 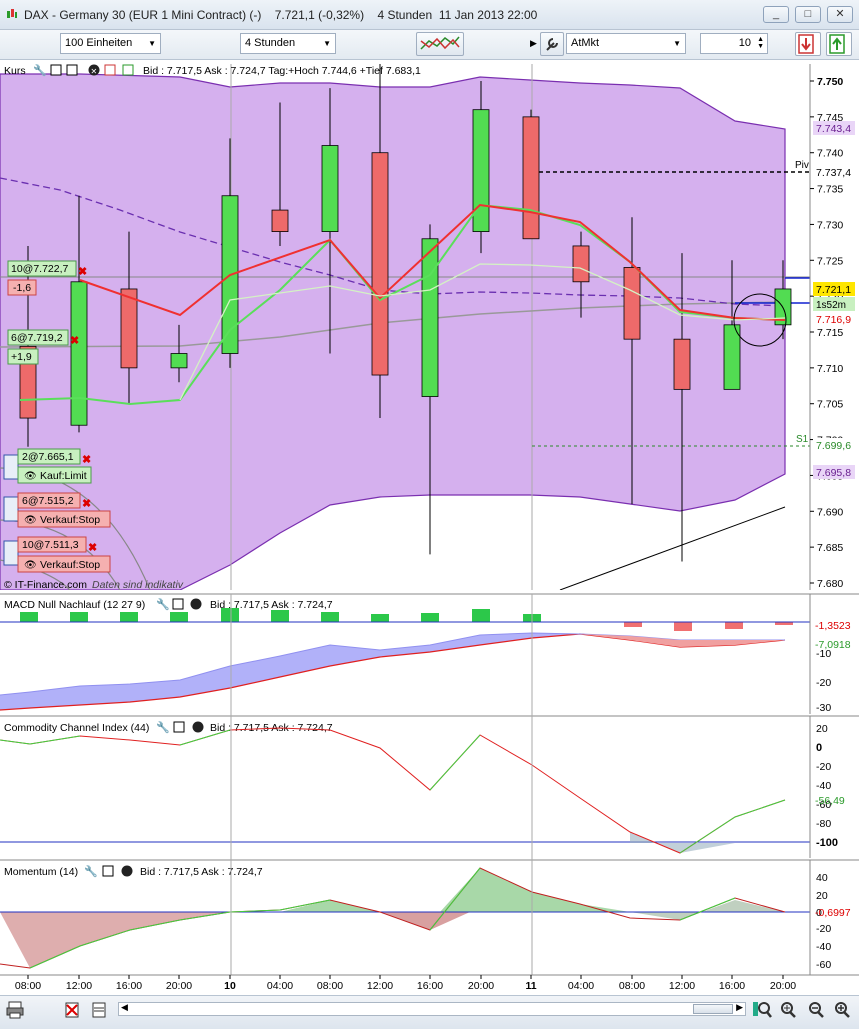 I want to click on svg-text: 7.743,4, so click(x=833, y=129).